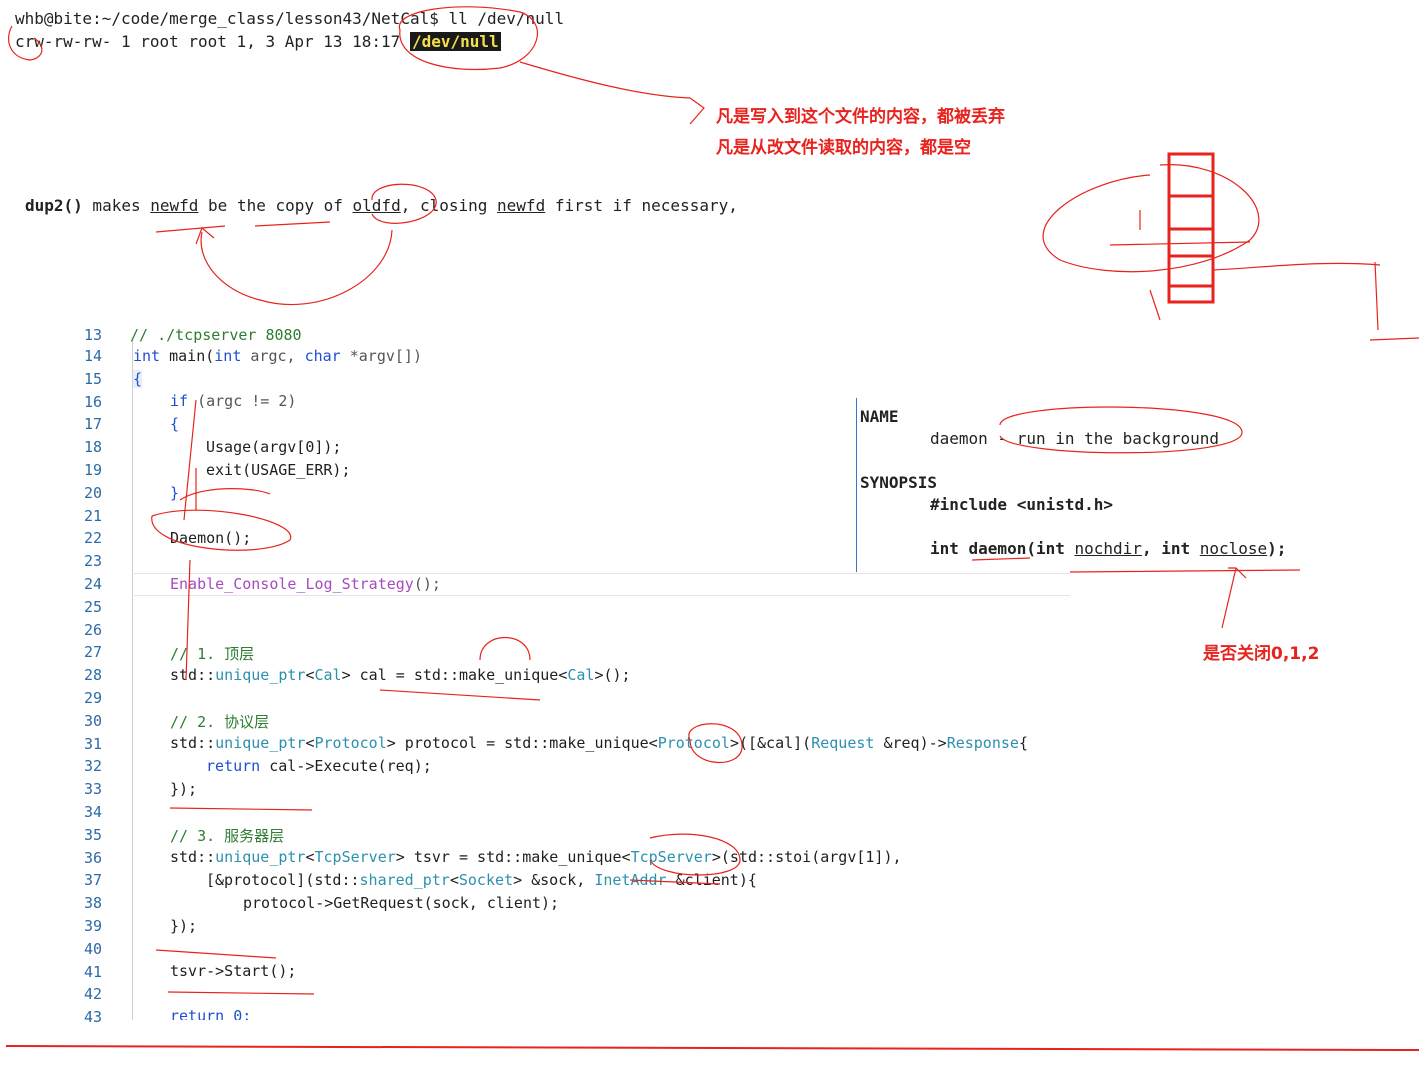  What do you see at coordinates (92, 401) in the screenshot?
I see `line-number: 16` at bounding box center [92, 401].